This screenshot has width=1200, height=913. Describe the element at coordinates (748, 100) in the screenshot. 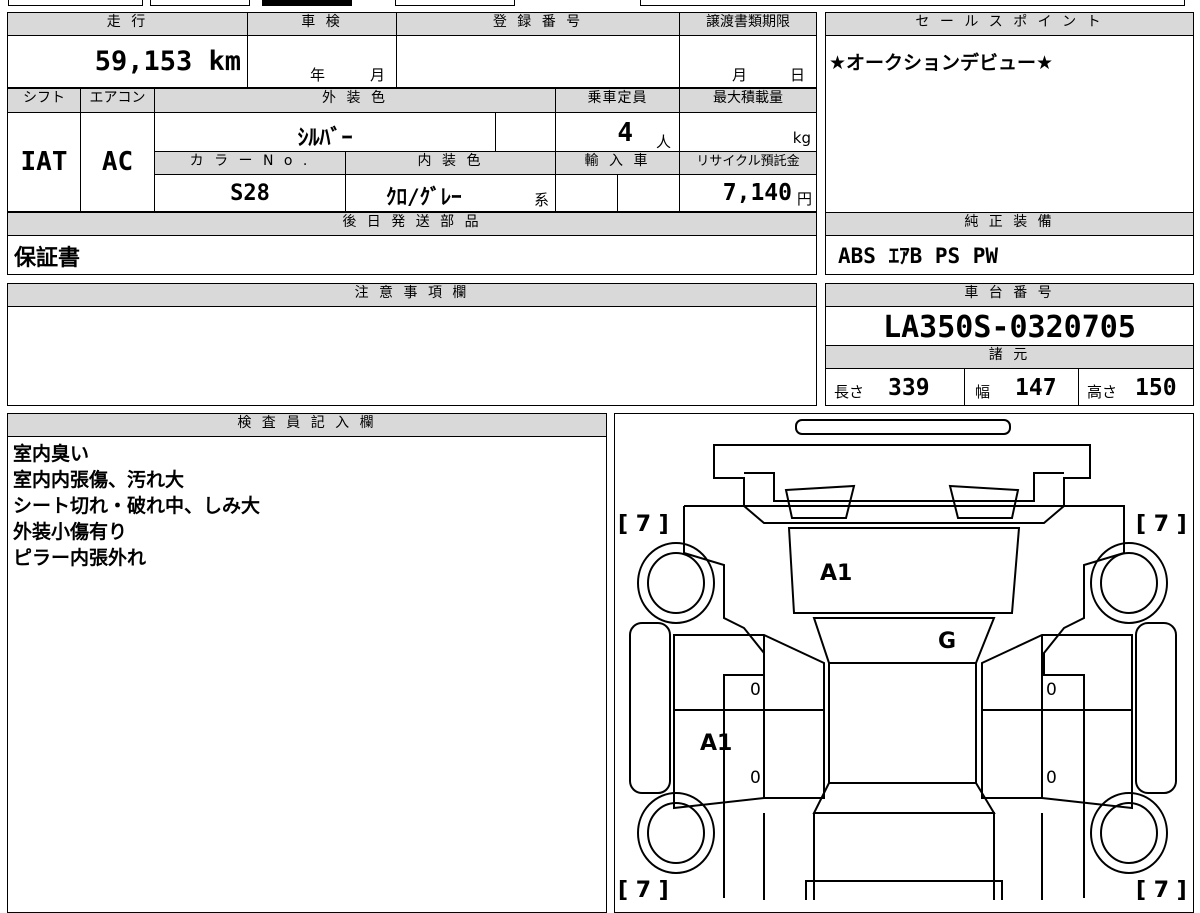

I see `max-load-header: 最大積載量` at that location.